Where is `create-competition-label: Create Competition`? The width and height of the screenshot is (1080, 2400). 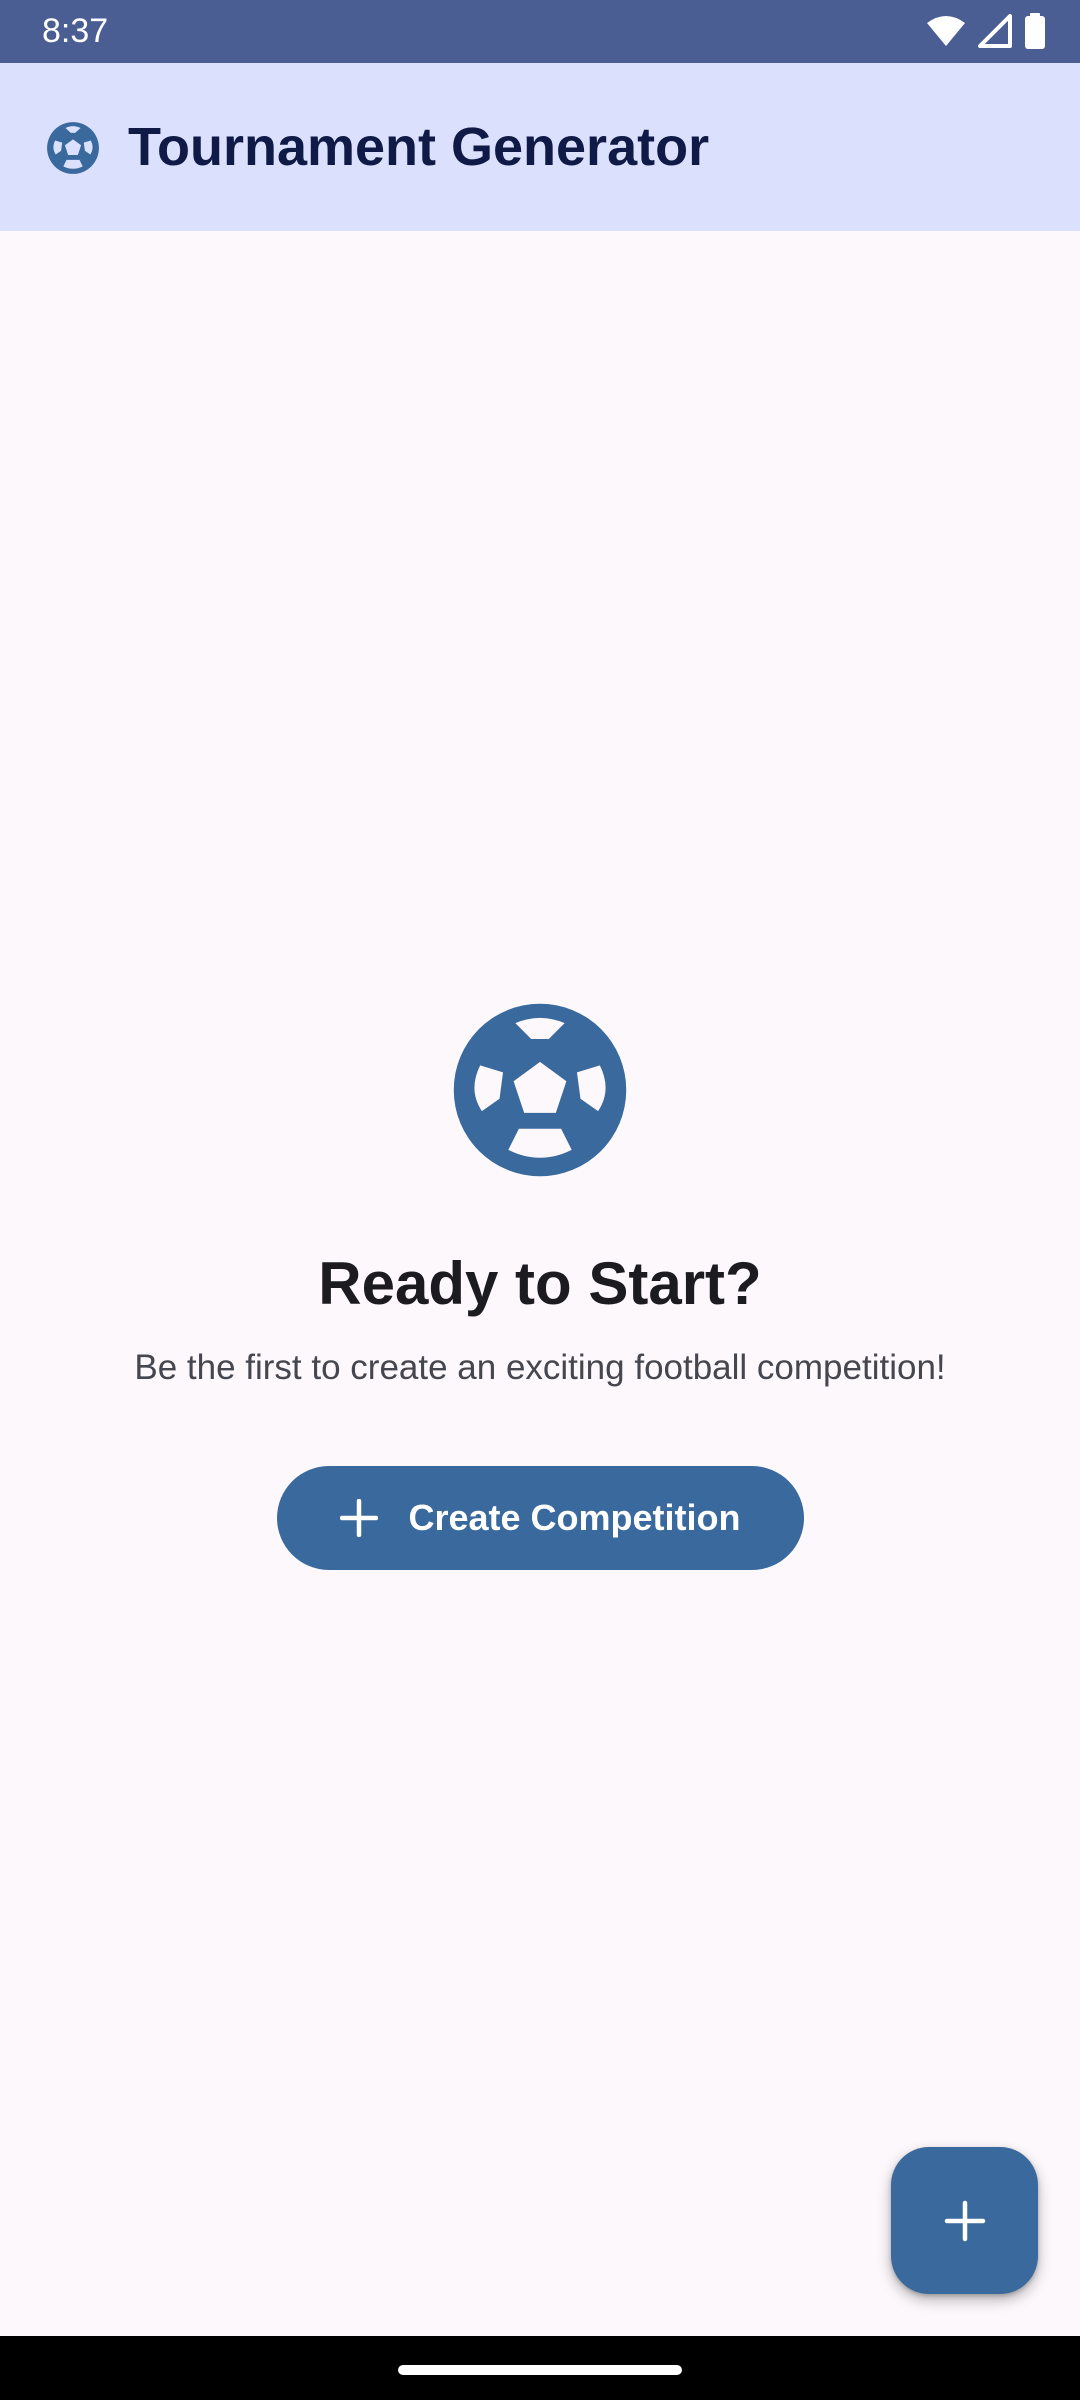
create-competition-label: Create Competition is located at coordinates (574, 1517).